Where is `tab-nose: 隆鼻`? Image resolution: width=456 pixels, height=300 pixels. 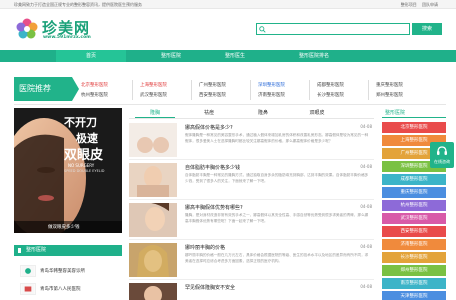
tab-nose: 隆鼻 is located at coordinates (263, 113).